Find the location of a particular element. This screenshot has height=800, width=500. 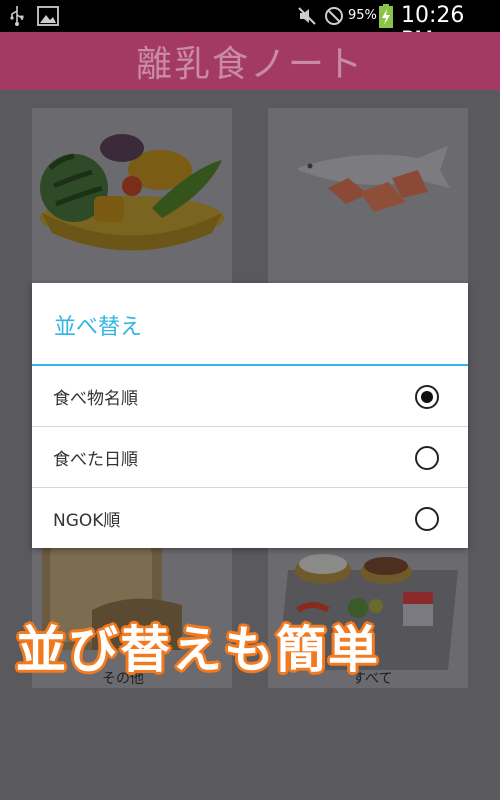

promo-banner-text: 並び替えも簡単 is located at coordinates (198, 650).